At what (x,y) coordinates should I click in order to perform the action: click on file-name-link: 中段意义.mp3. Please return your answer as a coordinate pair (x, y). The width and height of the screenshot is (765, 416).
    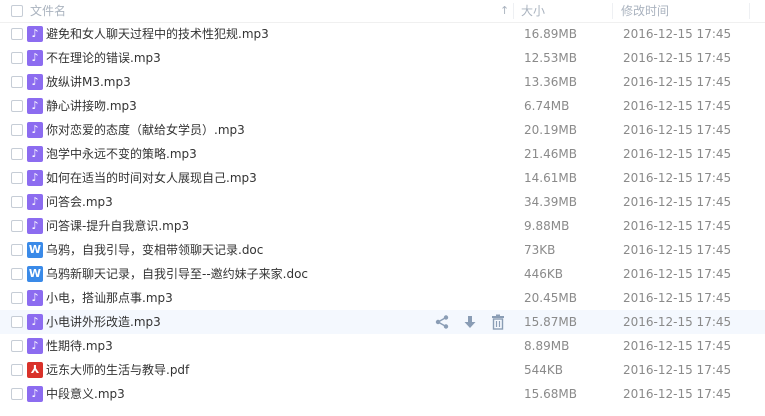
    Looking at the image, I should click on (85, 394).